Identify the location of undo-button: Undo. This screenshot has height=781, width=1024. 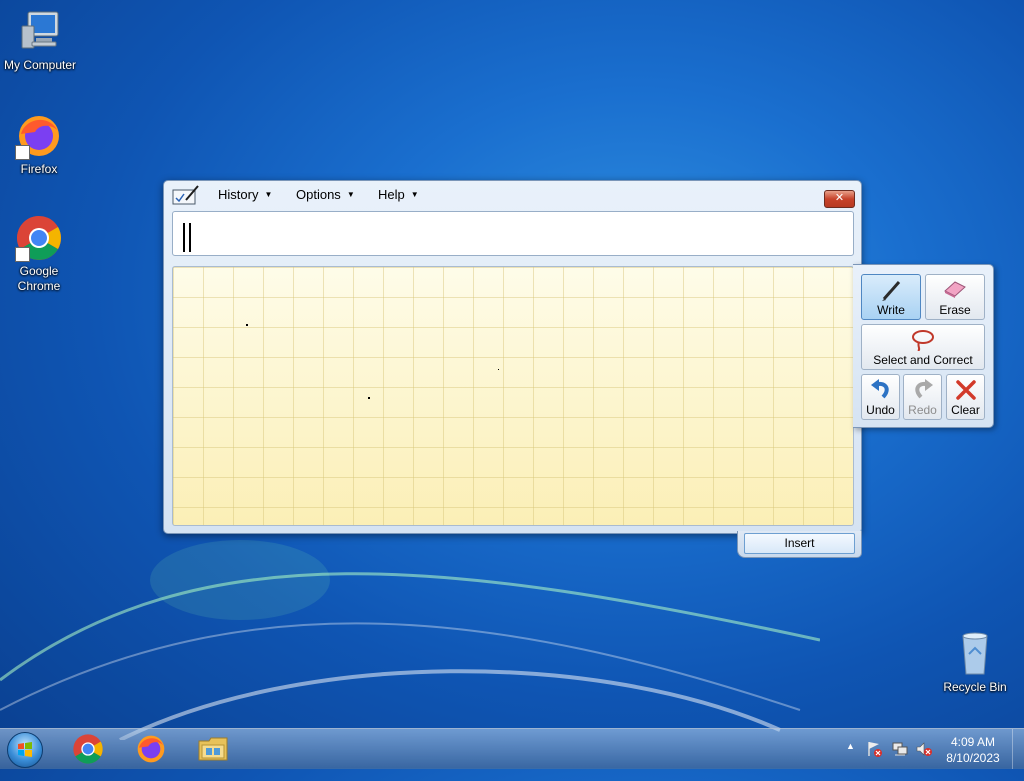
(880, 397).